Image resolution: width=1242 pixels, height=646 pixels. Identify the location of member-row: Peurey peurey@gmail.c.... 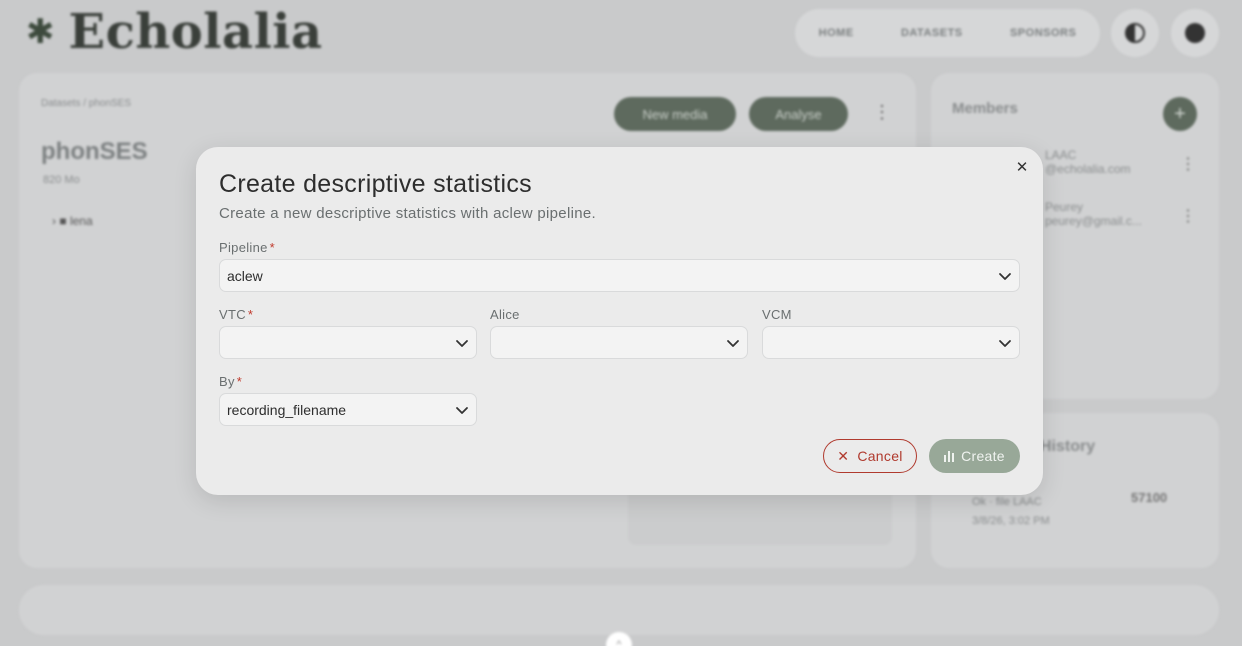
(1093, 214).